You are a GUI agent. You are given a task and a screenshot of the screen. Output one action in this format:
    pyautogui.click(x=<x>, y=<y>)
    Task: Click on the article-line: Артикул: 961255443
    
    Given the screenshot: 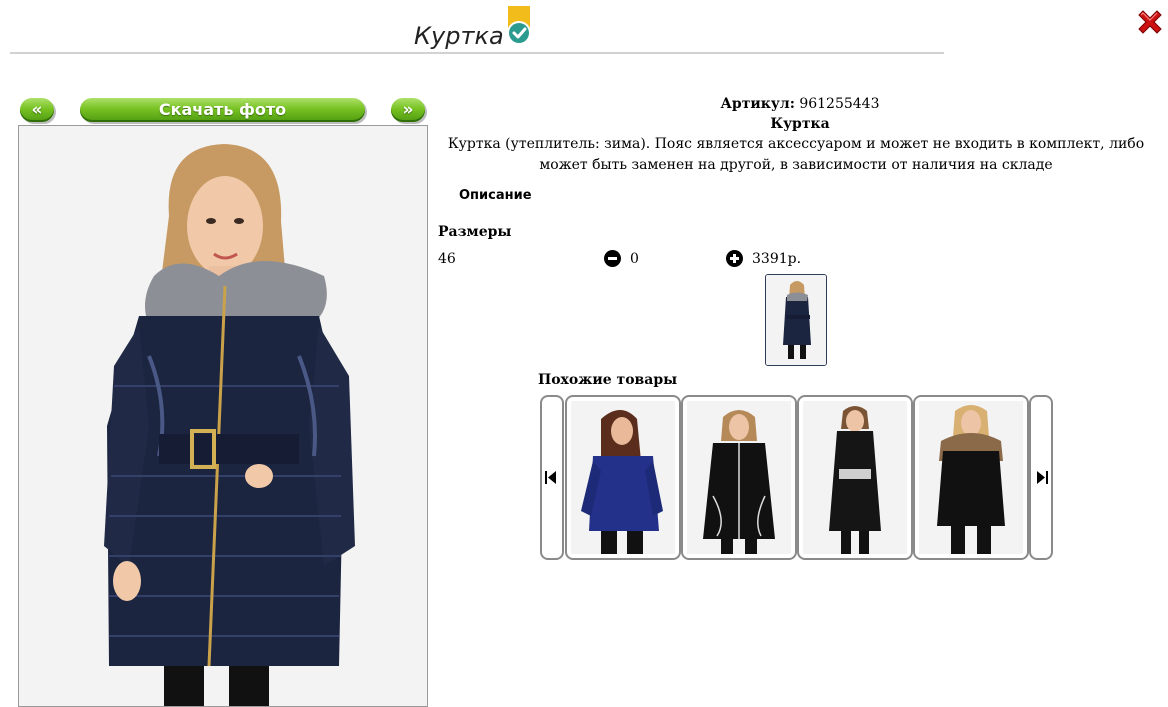 What is the action you would take?
    pyautogui.click(x=800, y=104)
    